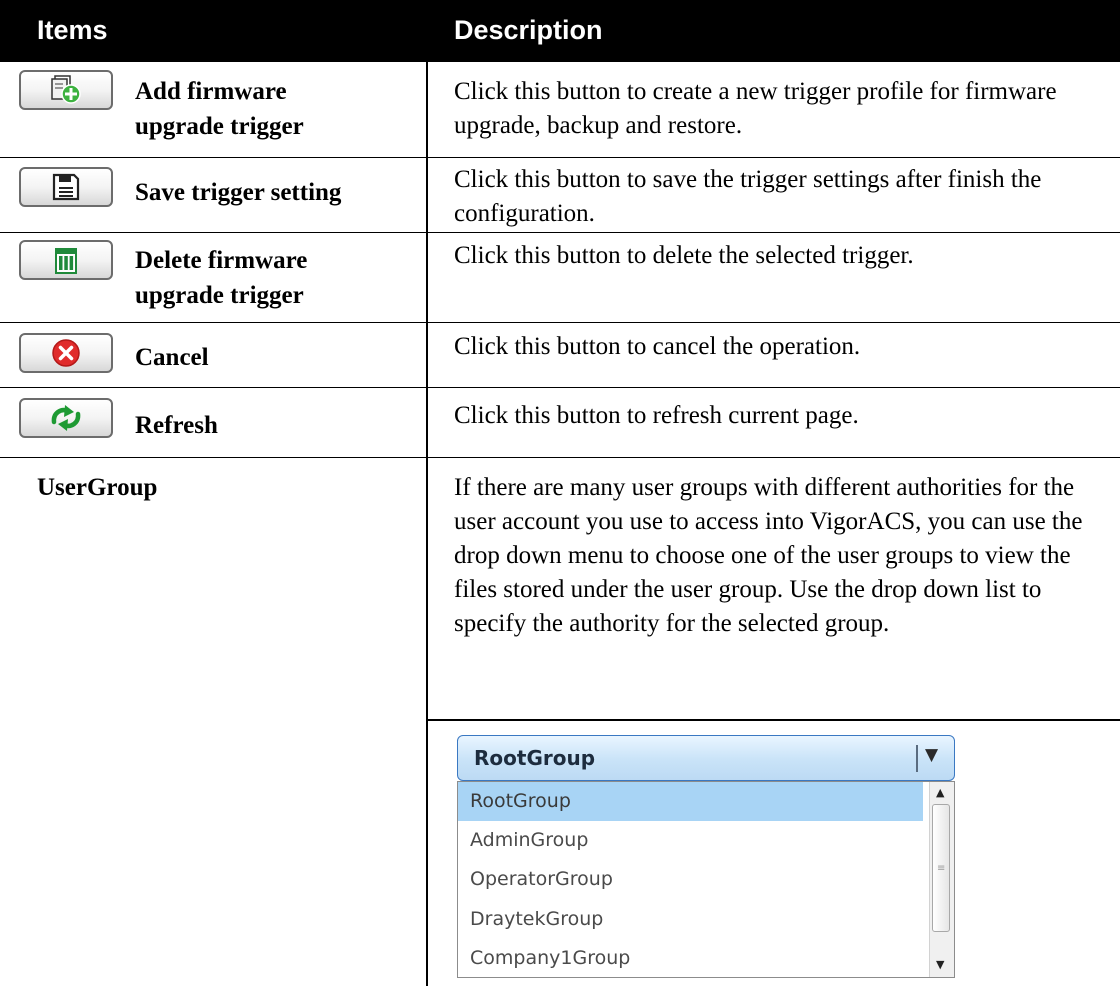  What do you see at coordinates (706, 758) in the screenshot?
I see `usergroup-select: RootGroup ▼` at bounding box center [706, 758].